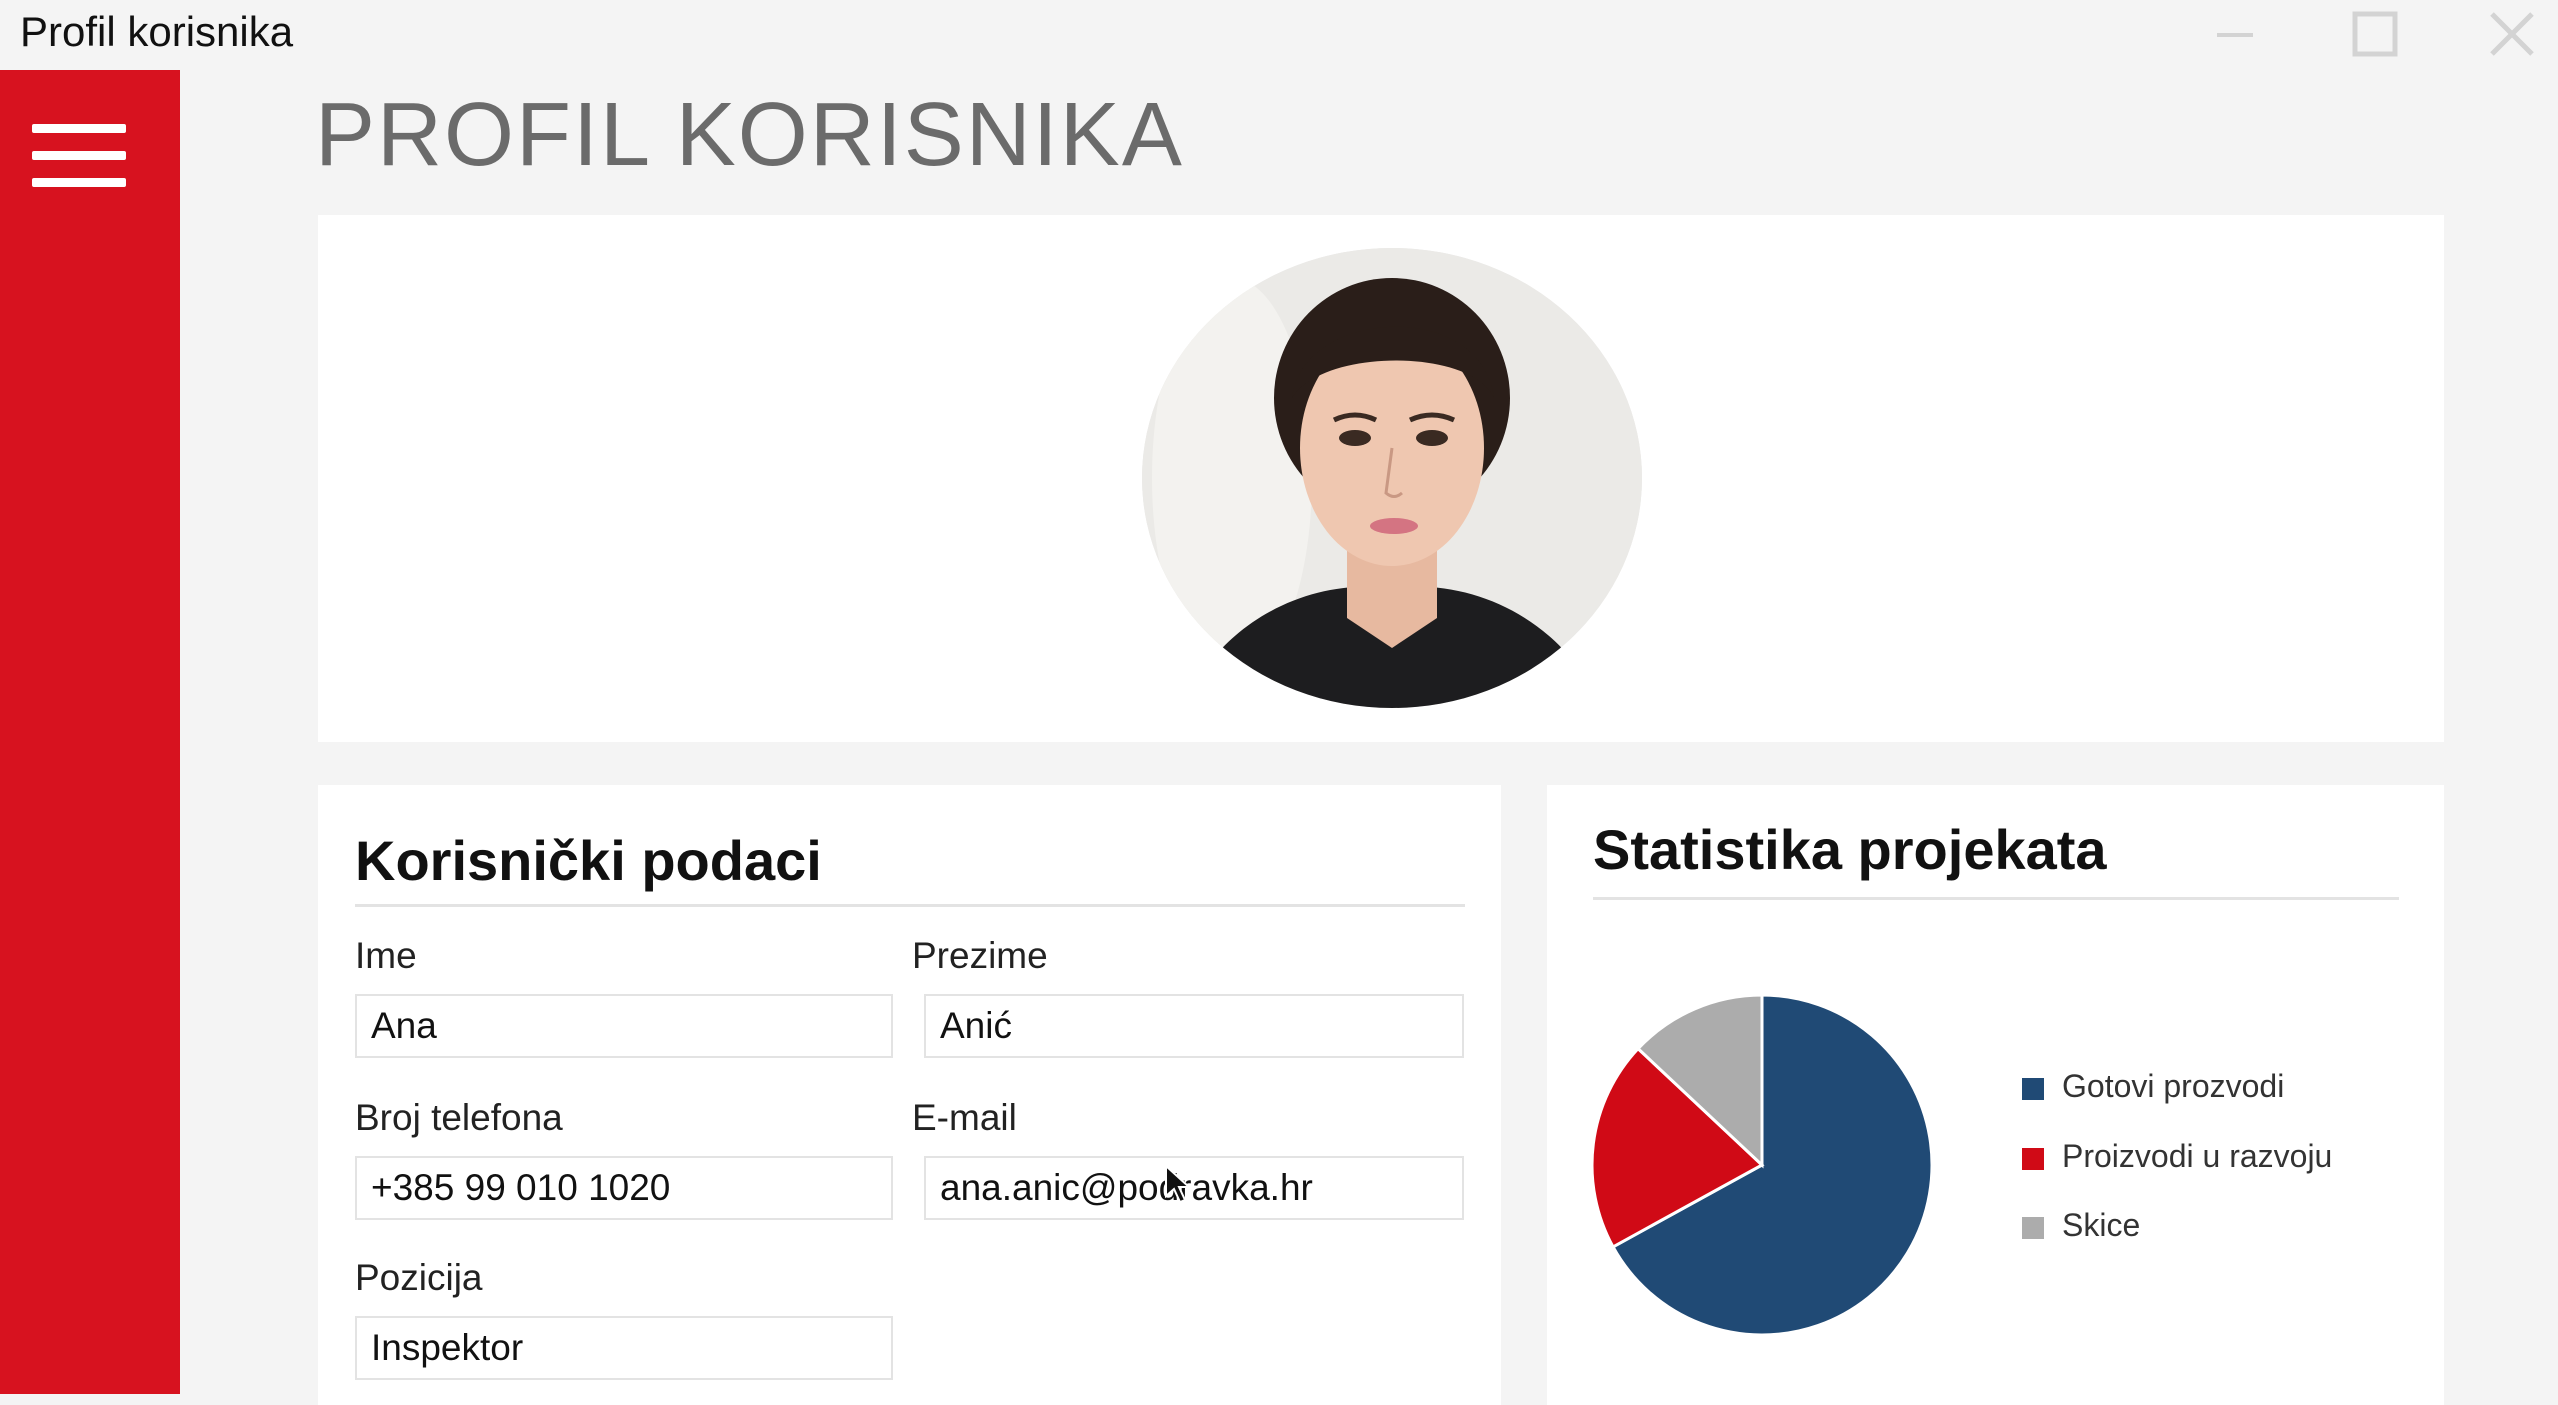 This screenshot has height=1405, width=2558. What do you see at coordinates (1850, 849) in the screenshot?
I see `stats-title: Statistika projekata` at bounding box center [1850, 849].